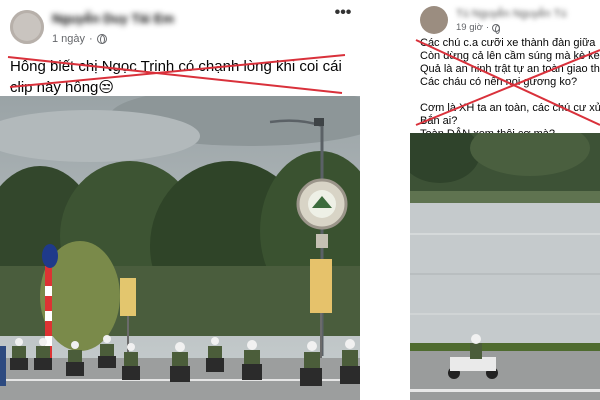 The height and width of the screenshot is (400, 600). Describe the element at coordinates (510, 108) in the screenshot. I see `caption-line: Cơm là XH ta an toàn, các chú cư xử` at that location.